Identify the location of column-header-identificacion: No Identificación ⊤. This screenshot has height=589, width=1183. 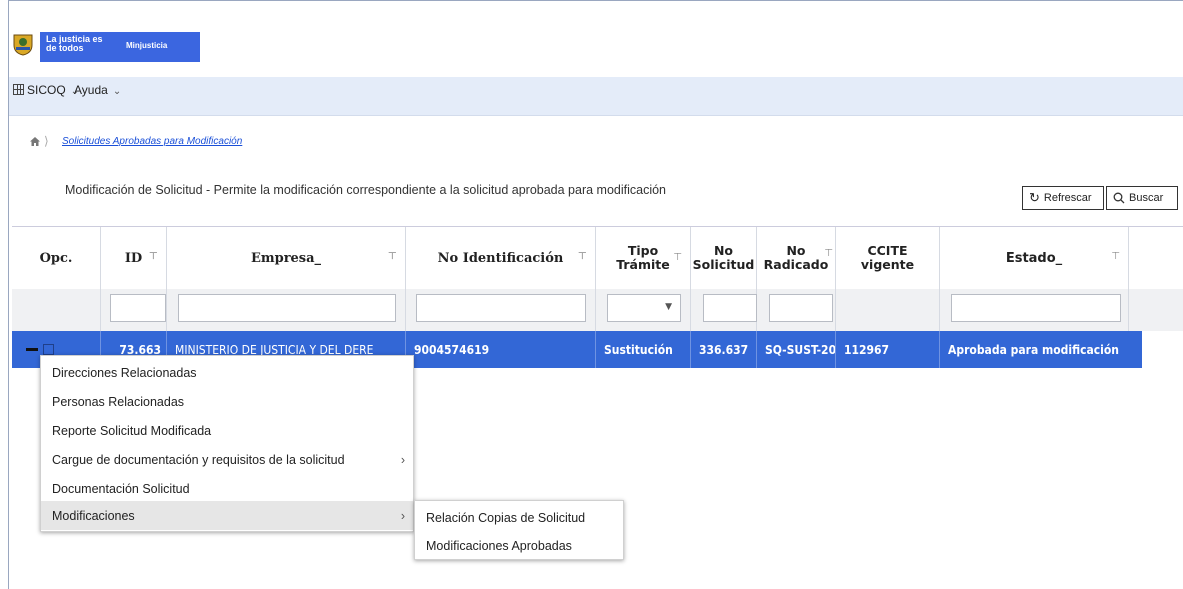
(501, 258).